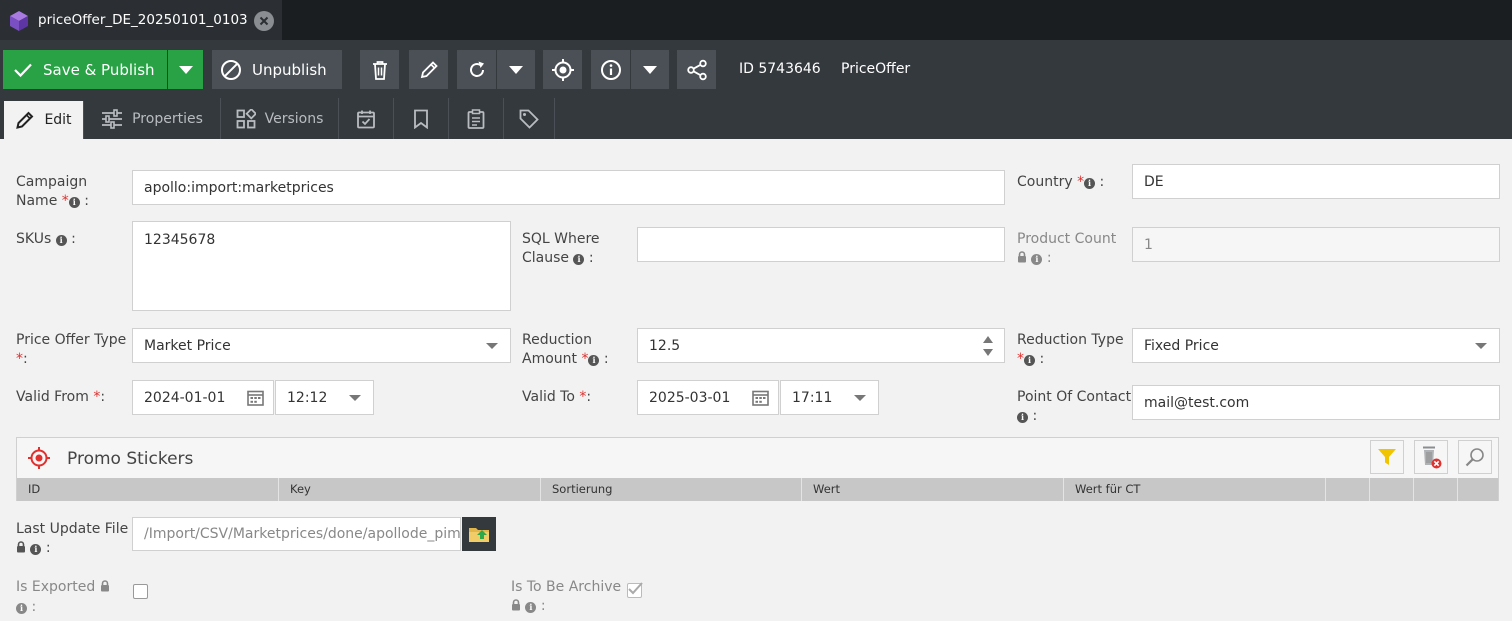  I want to click on valid-from-time-select: 12:12, so click(324, 397).